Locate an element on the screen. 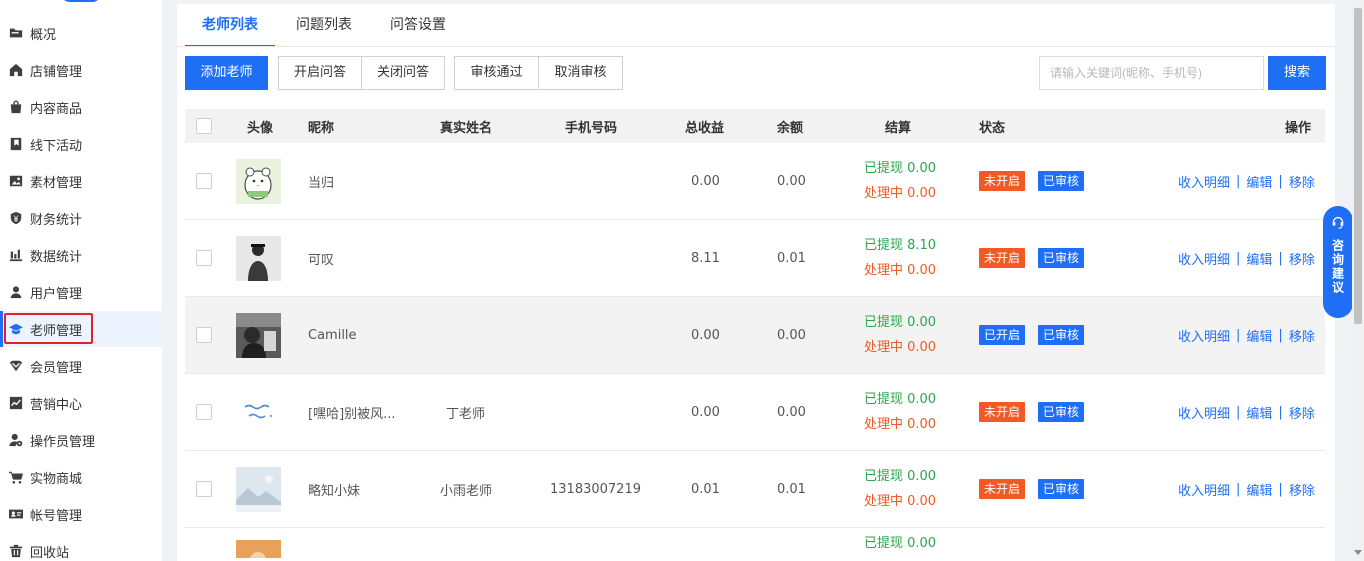 This screenshot has height=561, width=1364. sidebar-item-marketing: 营销中心 is located at coordinates (81, 403).